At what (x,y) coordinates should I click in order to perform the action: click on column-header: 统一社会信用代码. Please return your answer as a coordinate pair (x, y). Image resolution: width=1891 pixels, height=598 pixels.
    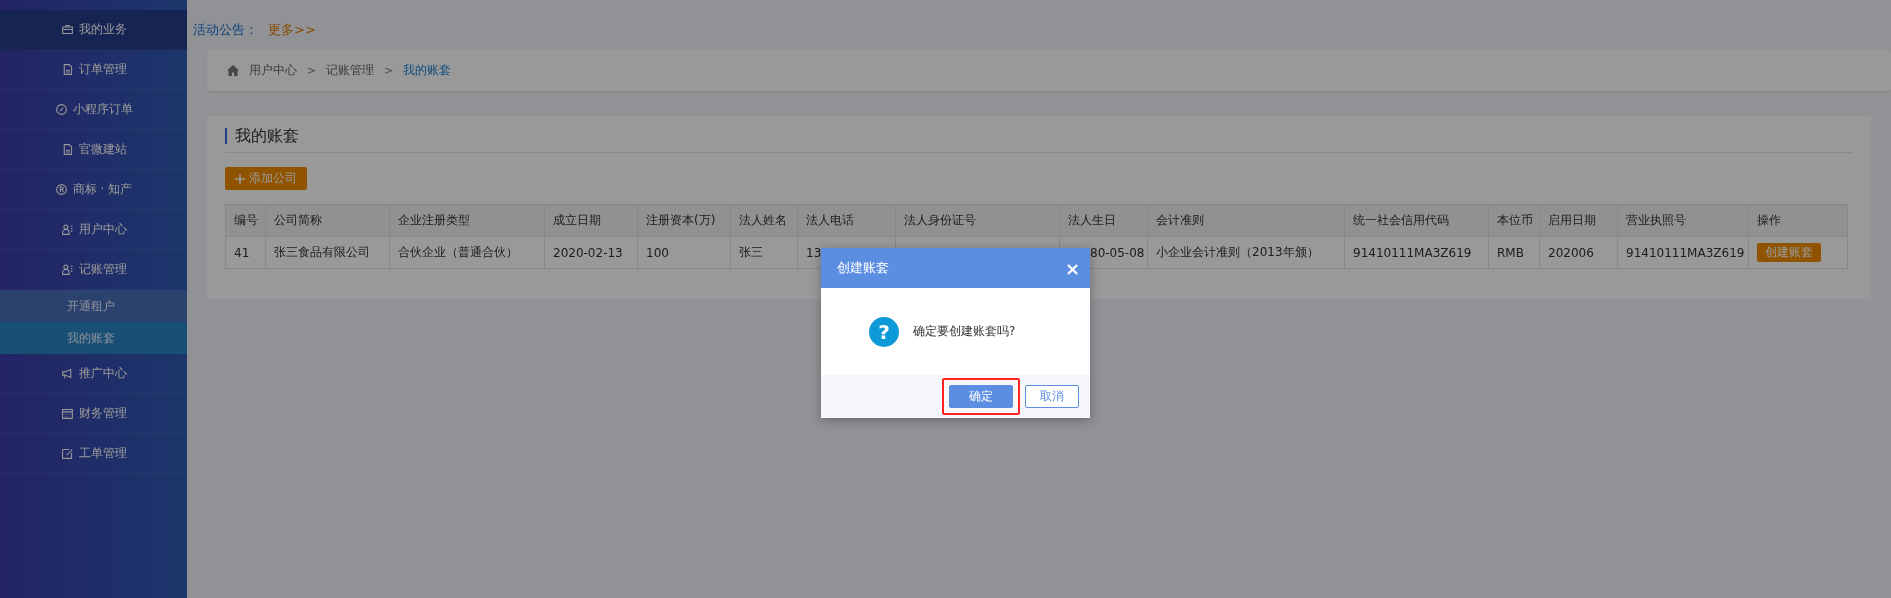
    Looking at the image, I should click on (1416, 220).